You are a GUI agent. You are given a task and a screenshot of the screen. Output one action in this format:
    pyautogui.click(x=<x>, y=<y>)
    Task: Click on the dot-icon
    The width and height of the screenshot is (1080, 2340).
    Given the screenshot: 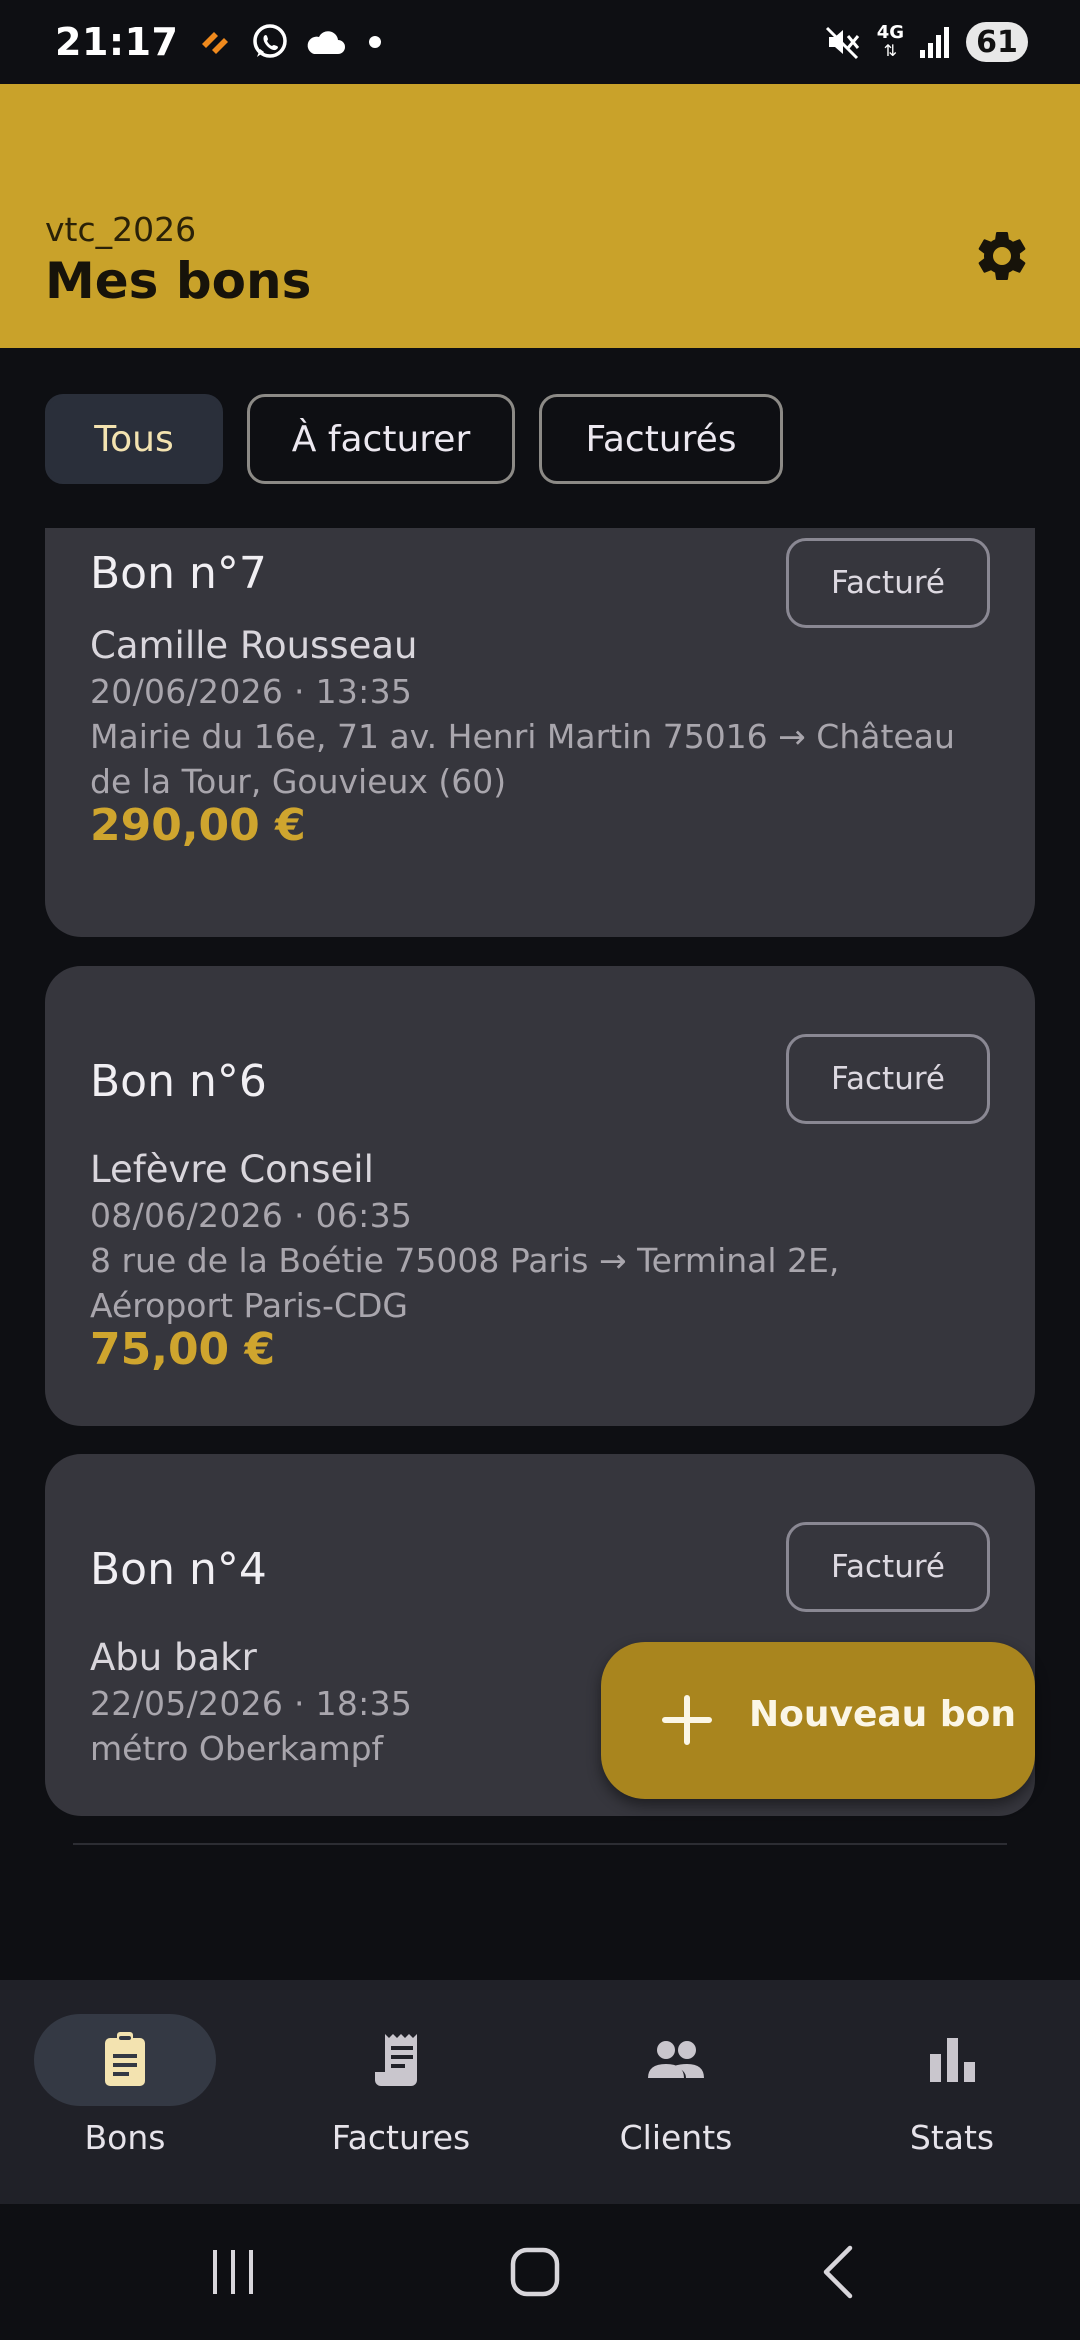 What is the action you would take?
    pyautogui.click(x=375, y=42)
    